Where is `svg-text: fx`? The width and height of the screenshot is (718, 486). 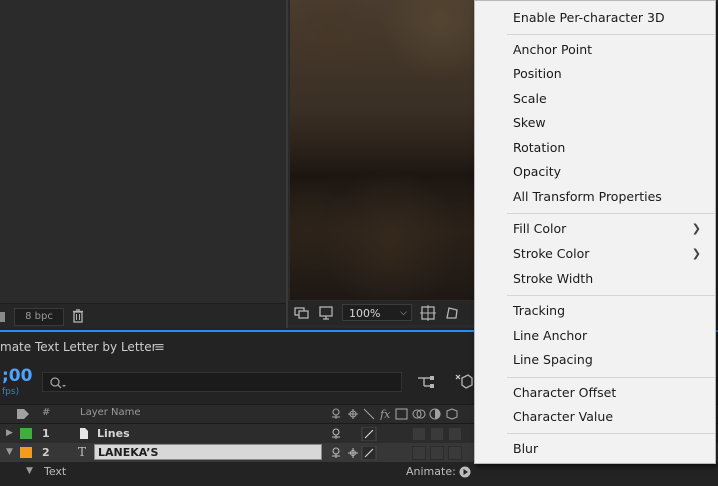 svg-text: fx is located at coordinates (385, 414).